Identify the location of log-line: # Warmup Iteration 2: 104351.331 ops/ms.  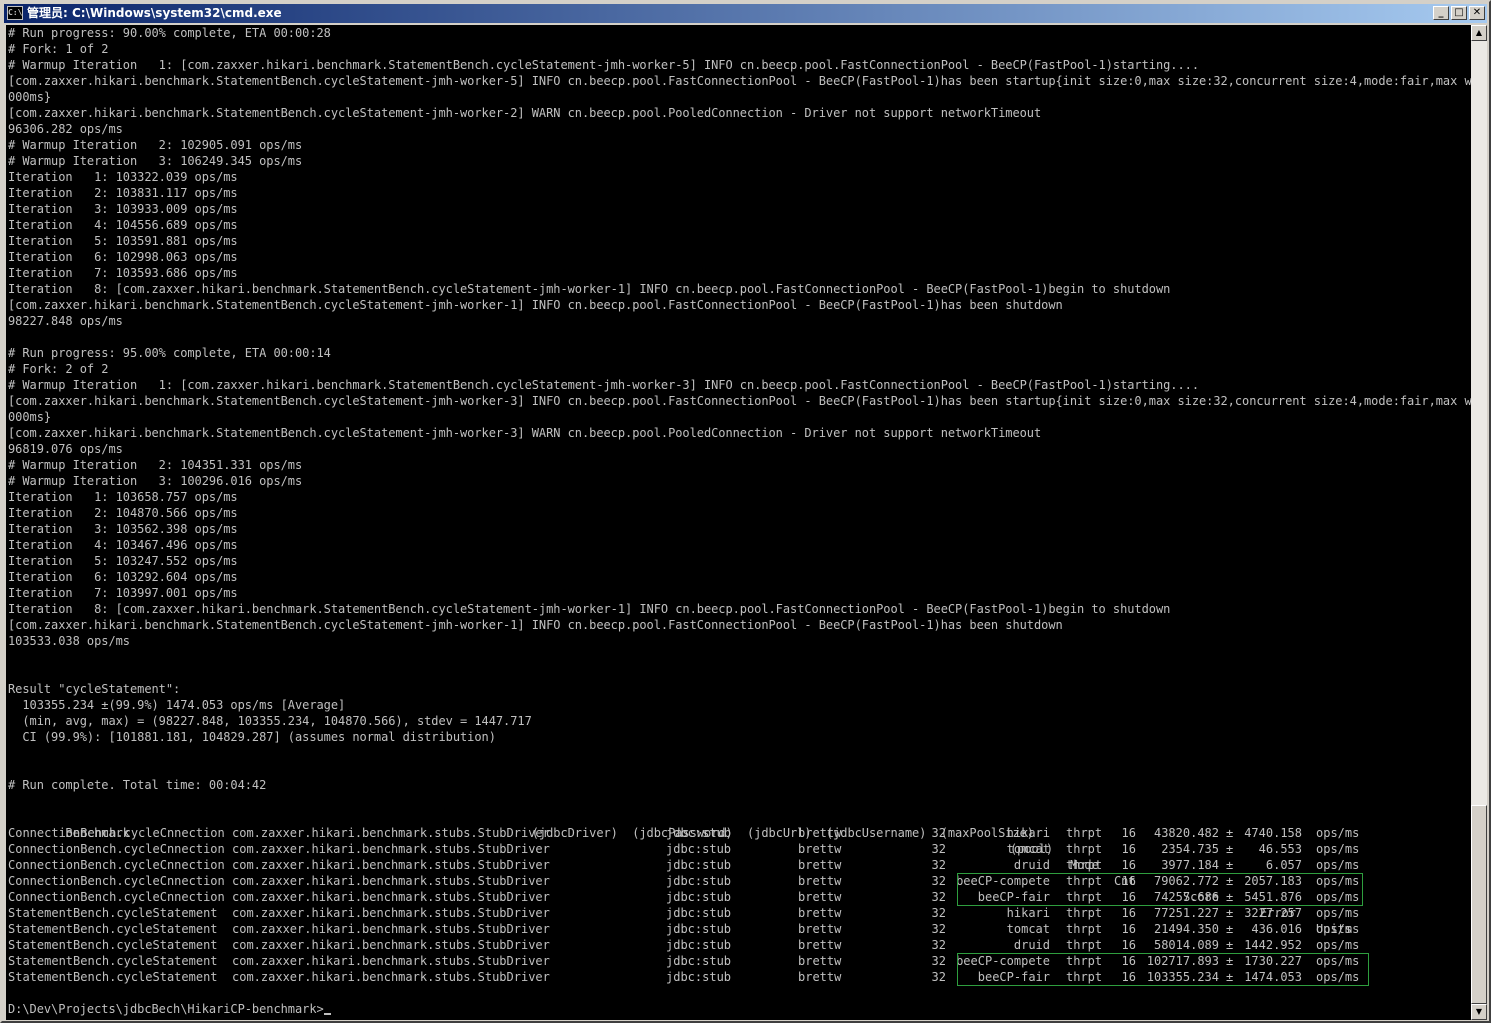
(155, 465).